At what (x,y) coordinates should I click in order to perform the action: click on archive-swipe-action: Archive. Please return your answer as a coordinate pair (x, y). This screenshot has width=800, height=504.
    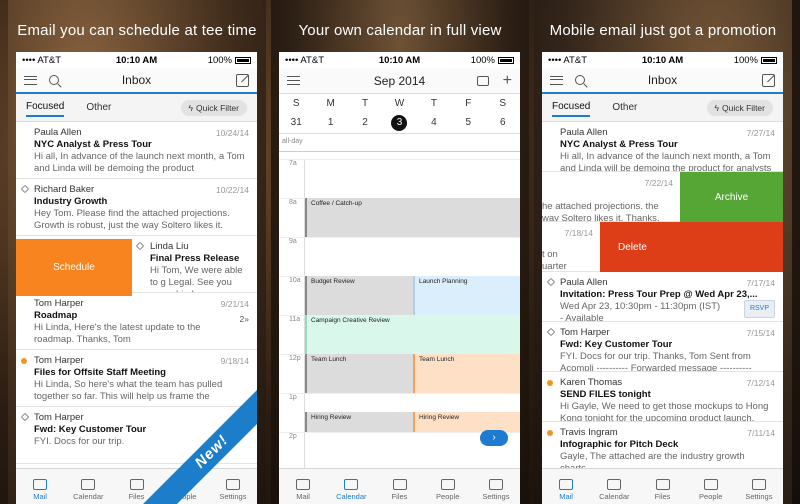
    Looking at the image, I should click on (731, 197).